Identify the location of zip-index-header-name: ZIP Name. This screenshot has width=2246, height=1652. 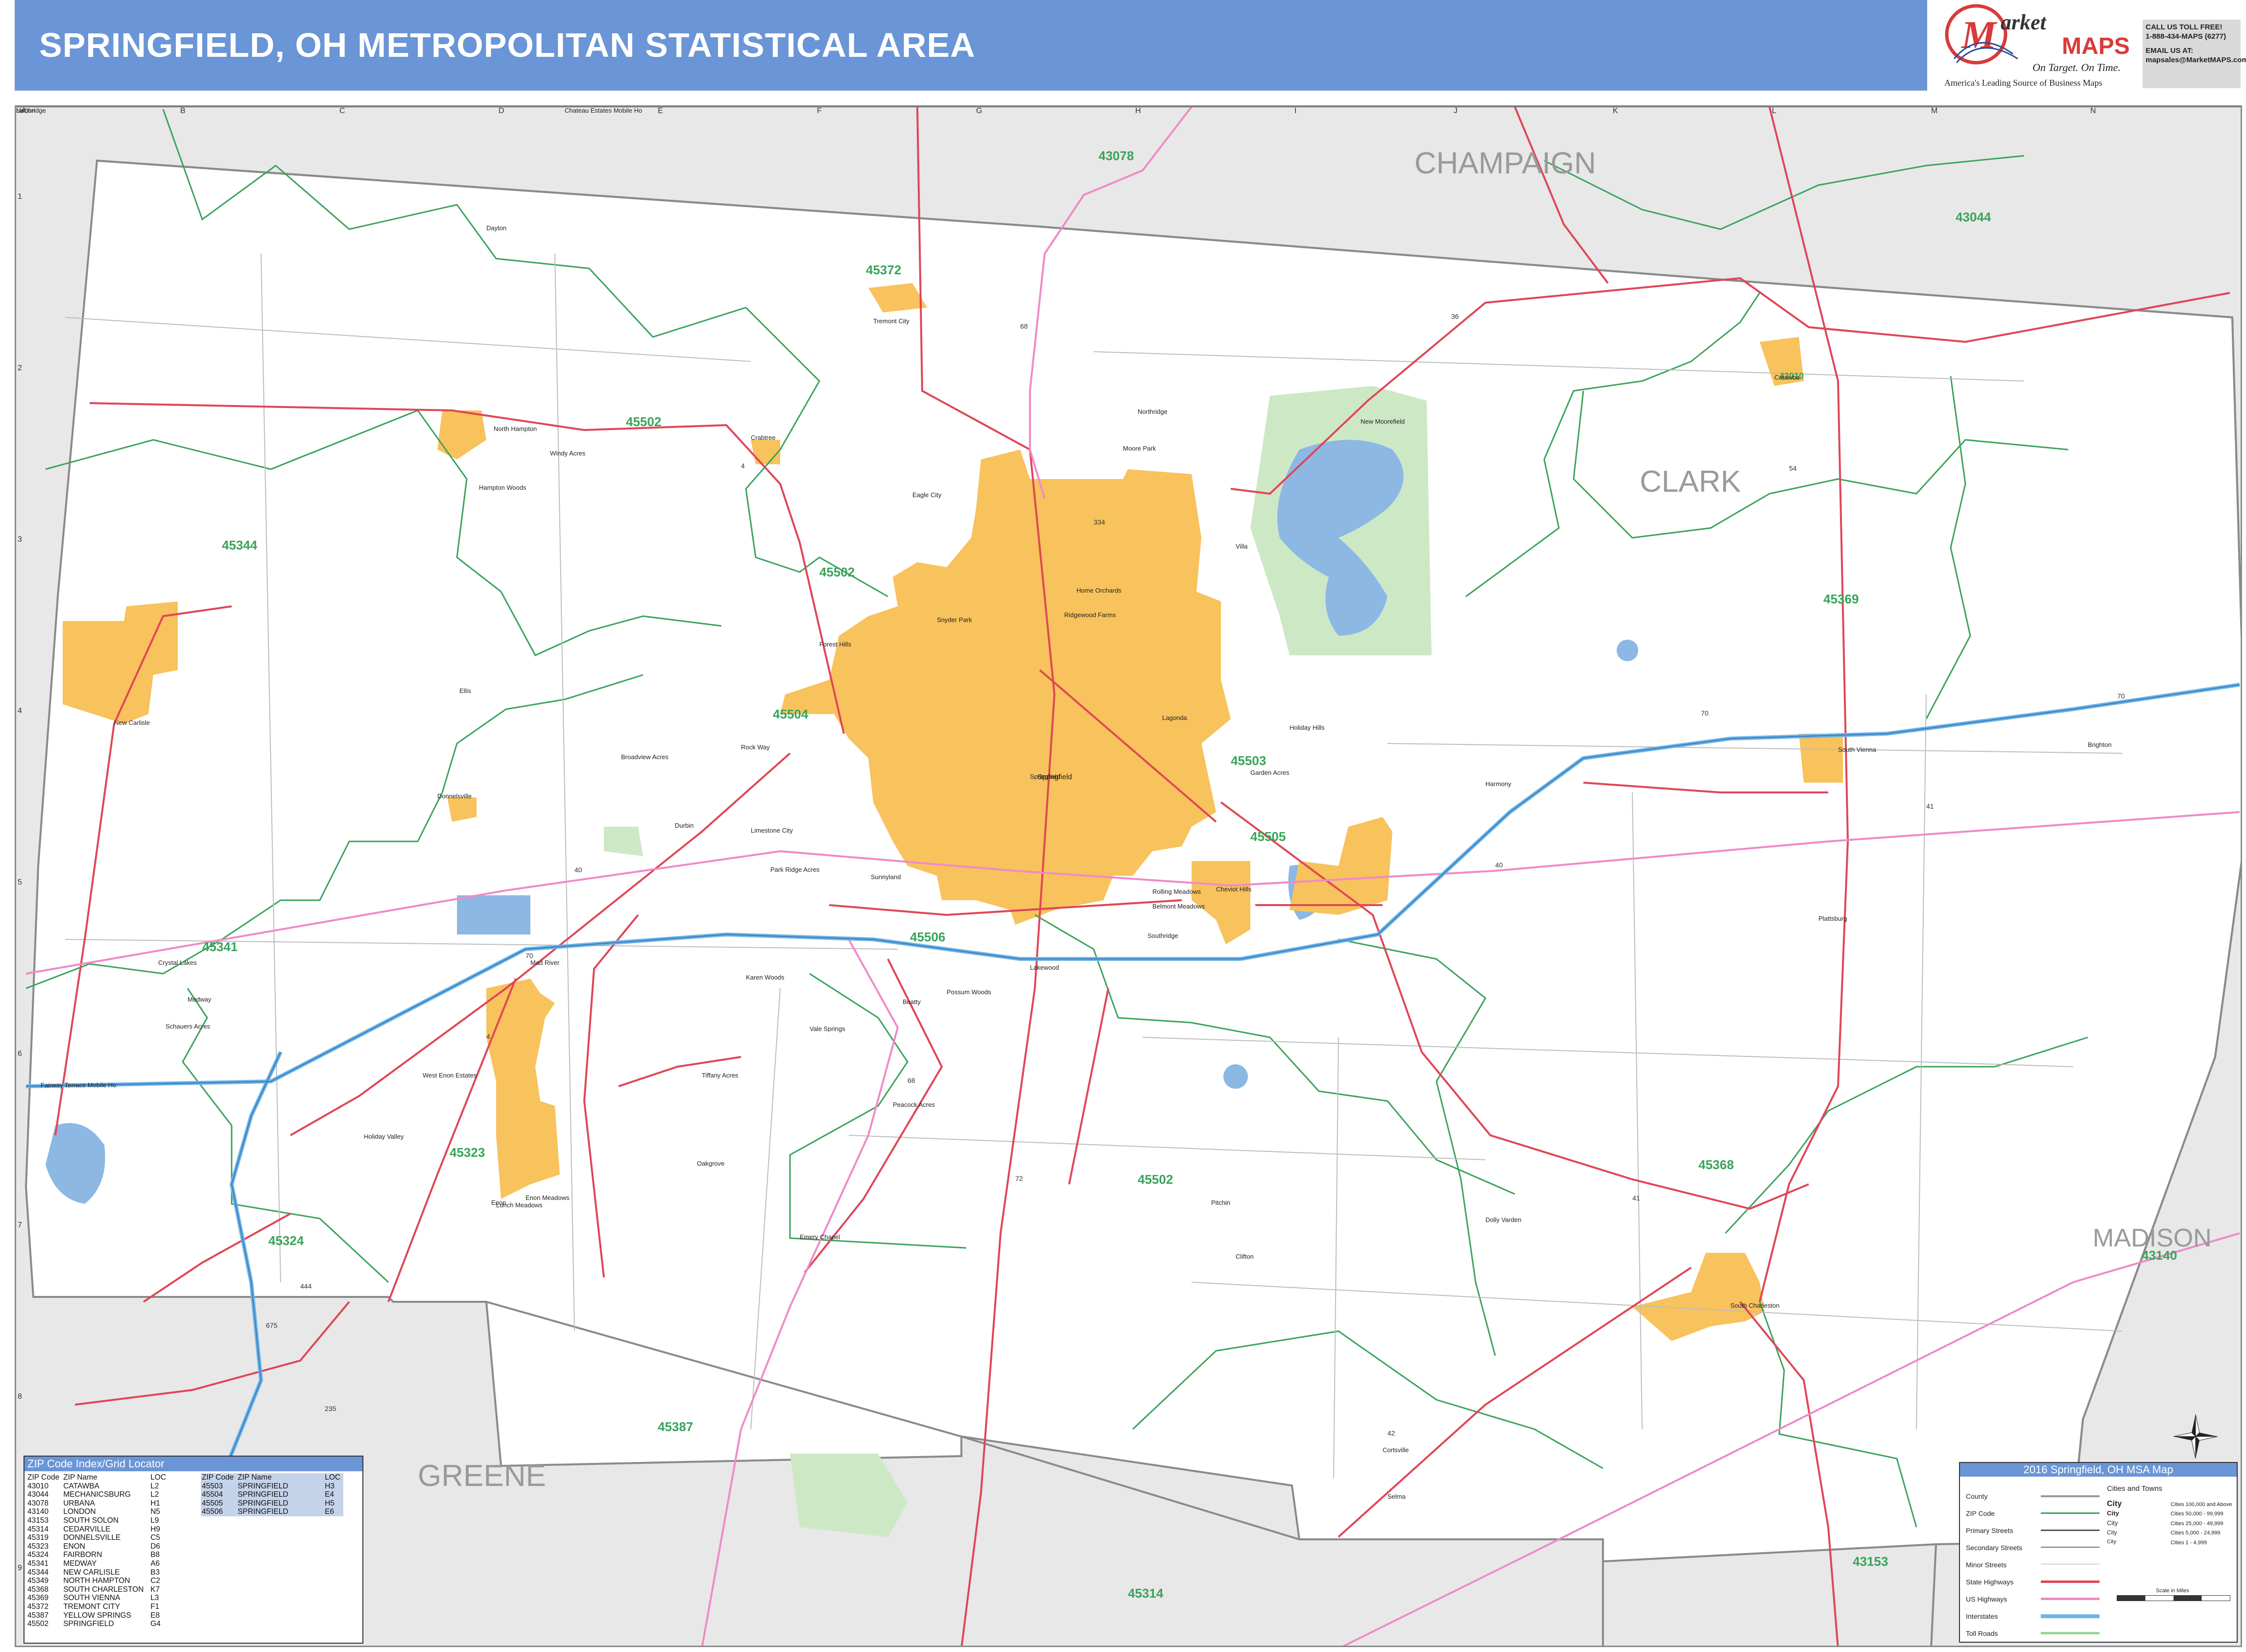
(80, 1477).